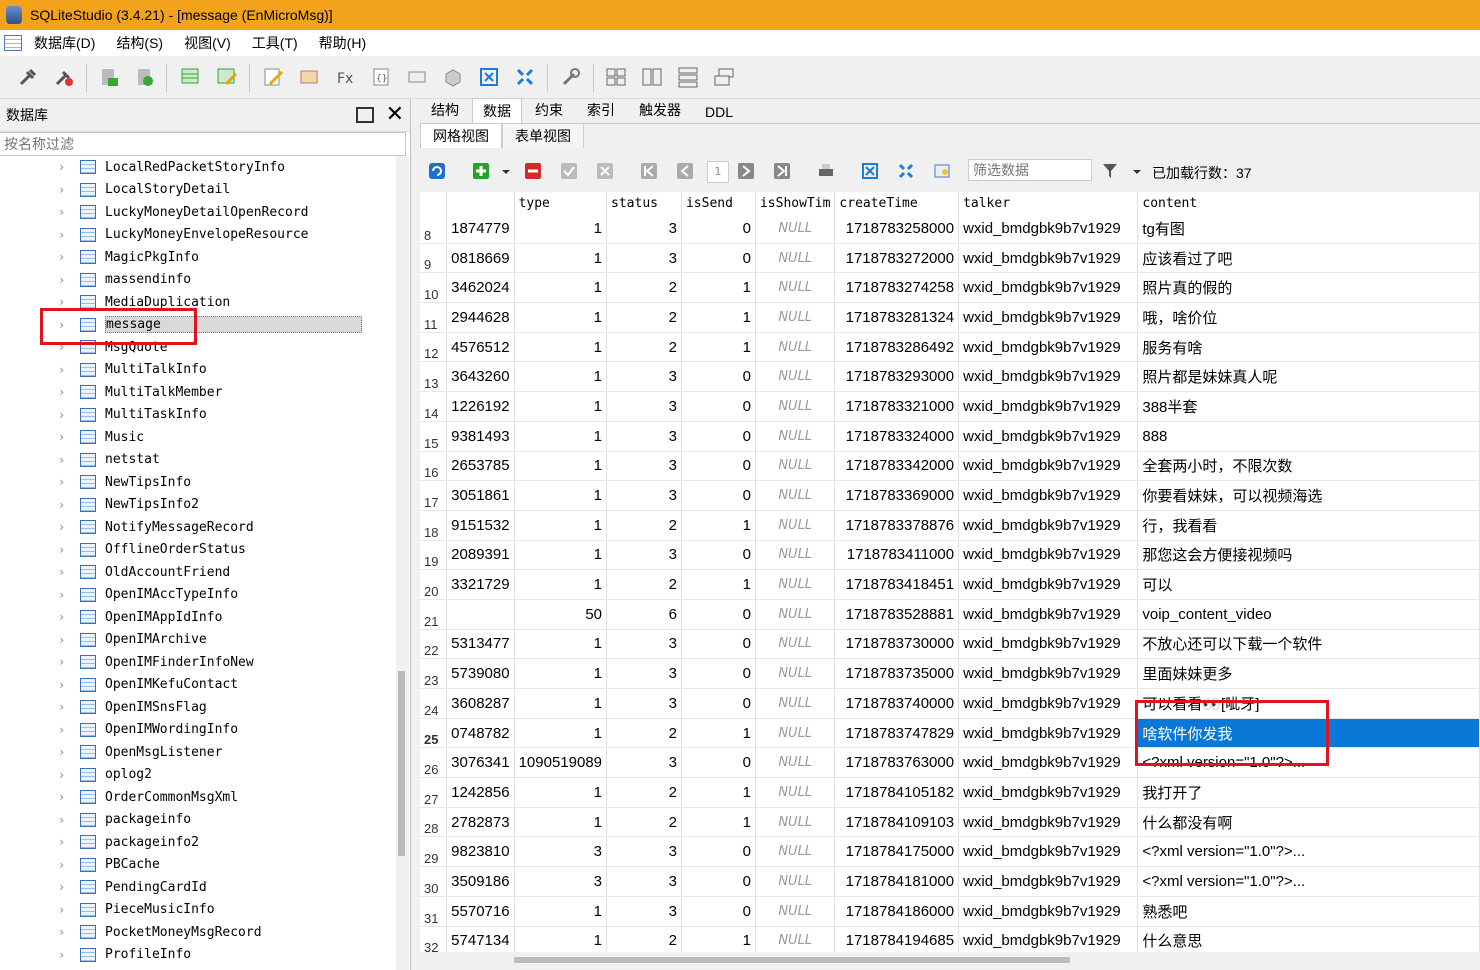 Image resolution: width=1480 pixels, height=970 pixels. What do you see at coordinates (480, 763) in the screenshot?
I see `table-cell: 3076341` at bounding box center [480, 763].